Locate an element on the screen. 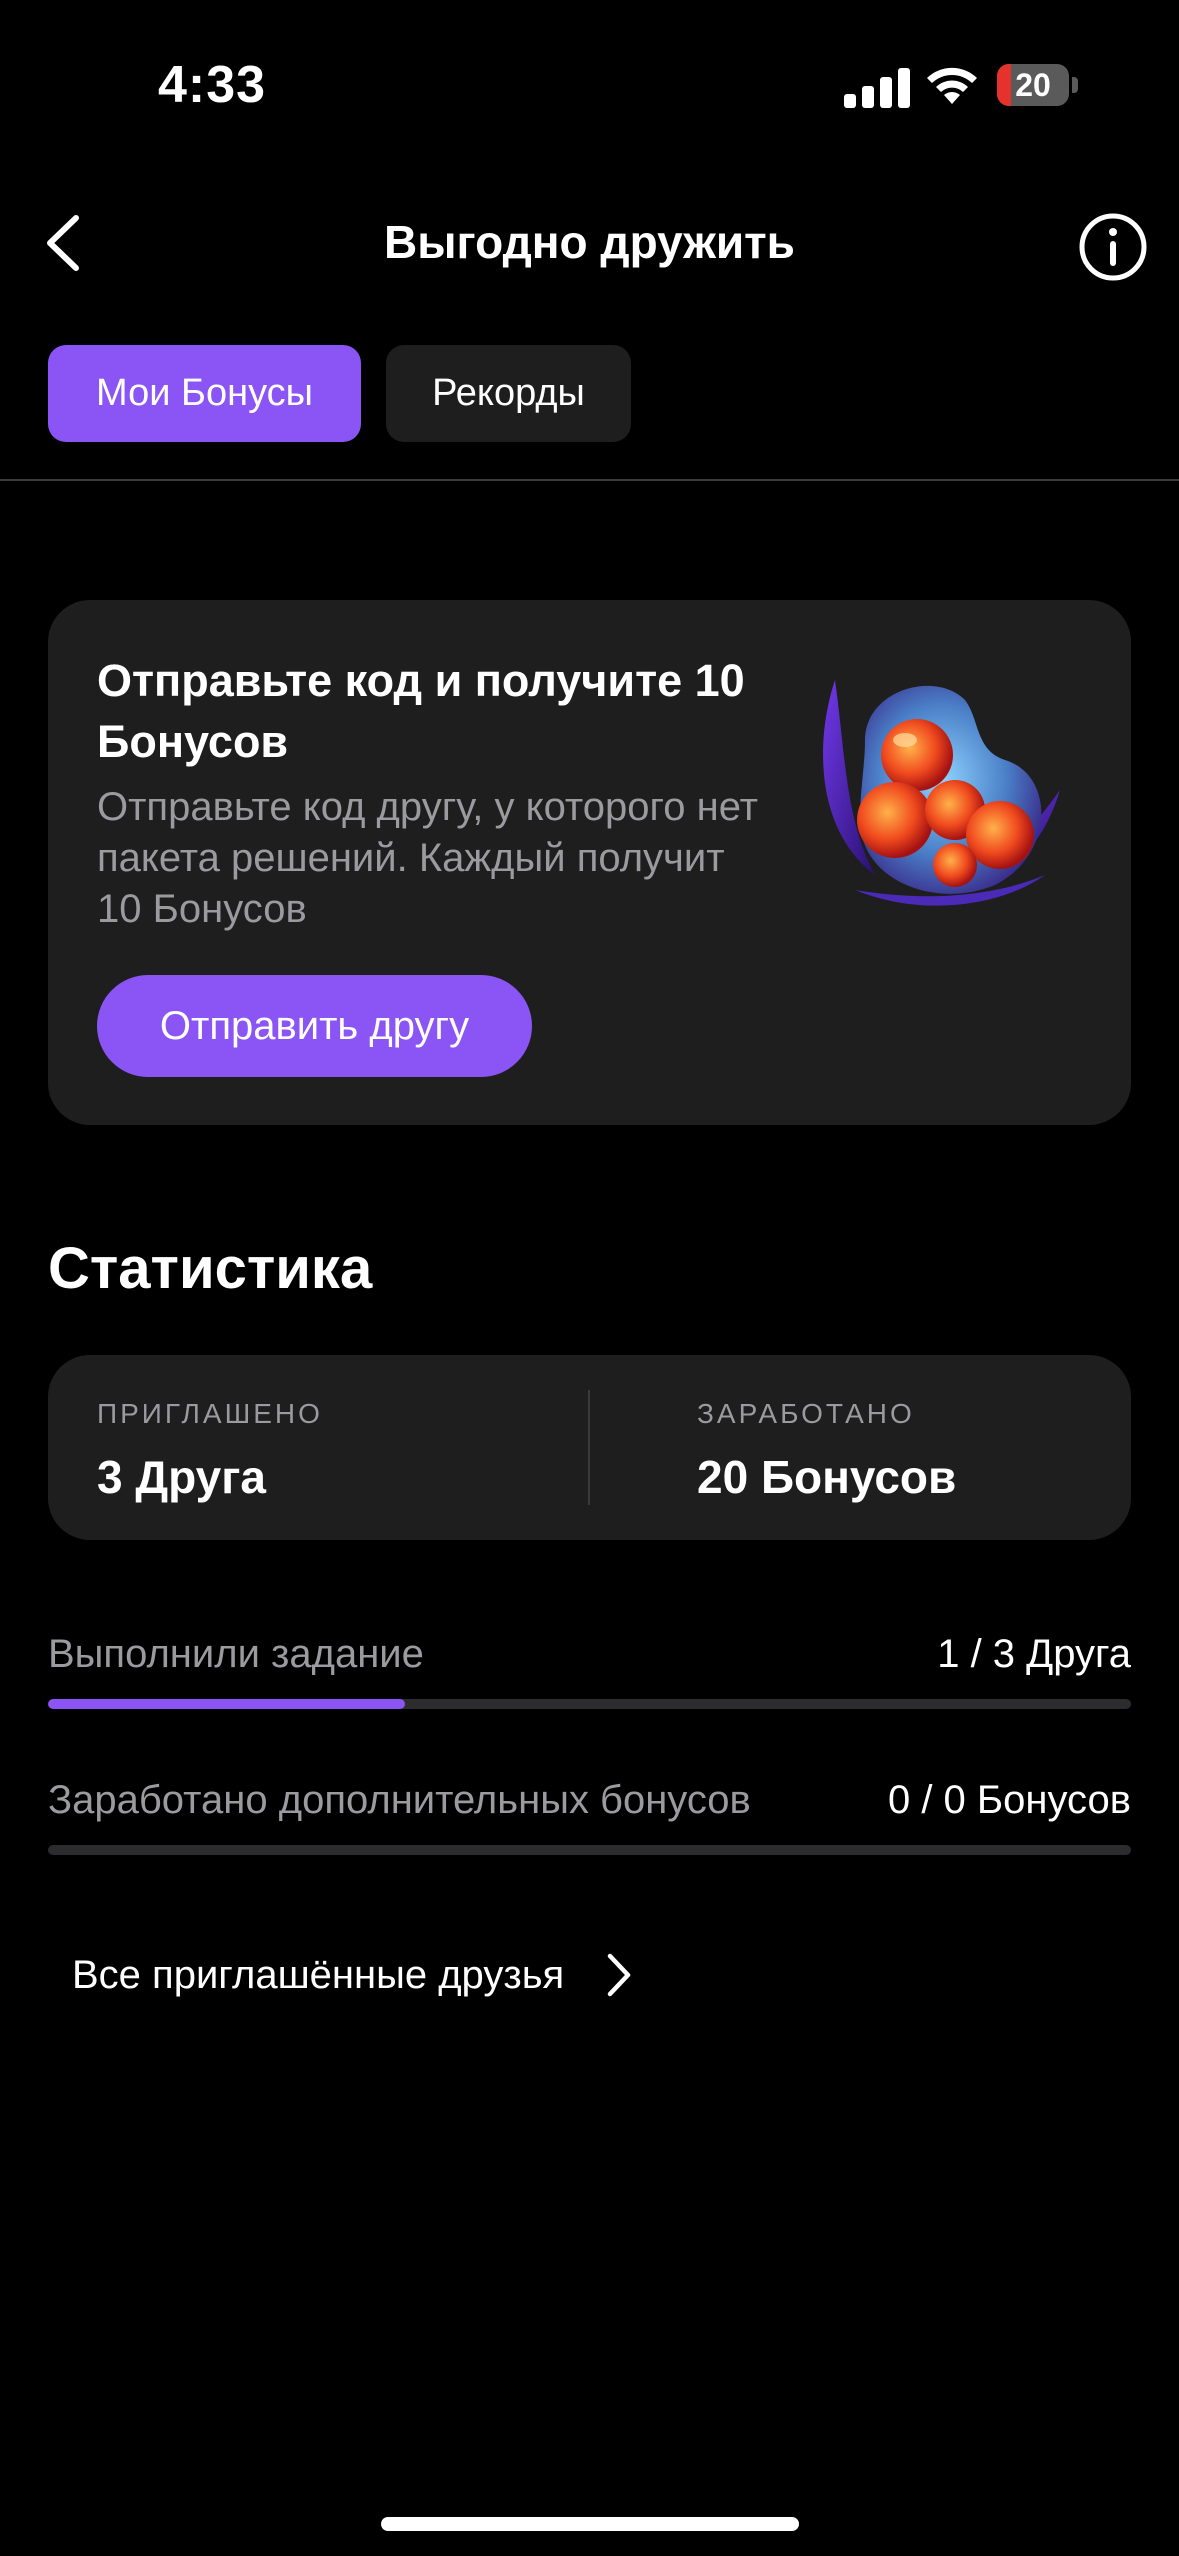  stats-divider is located at coordinates (589, 1447).